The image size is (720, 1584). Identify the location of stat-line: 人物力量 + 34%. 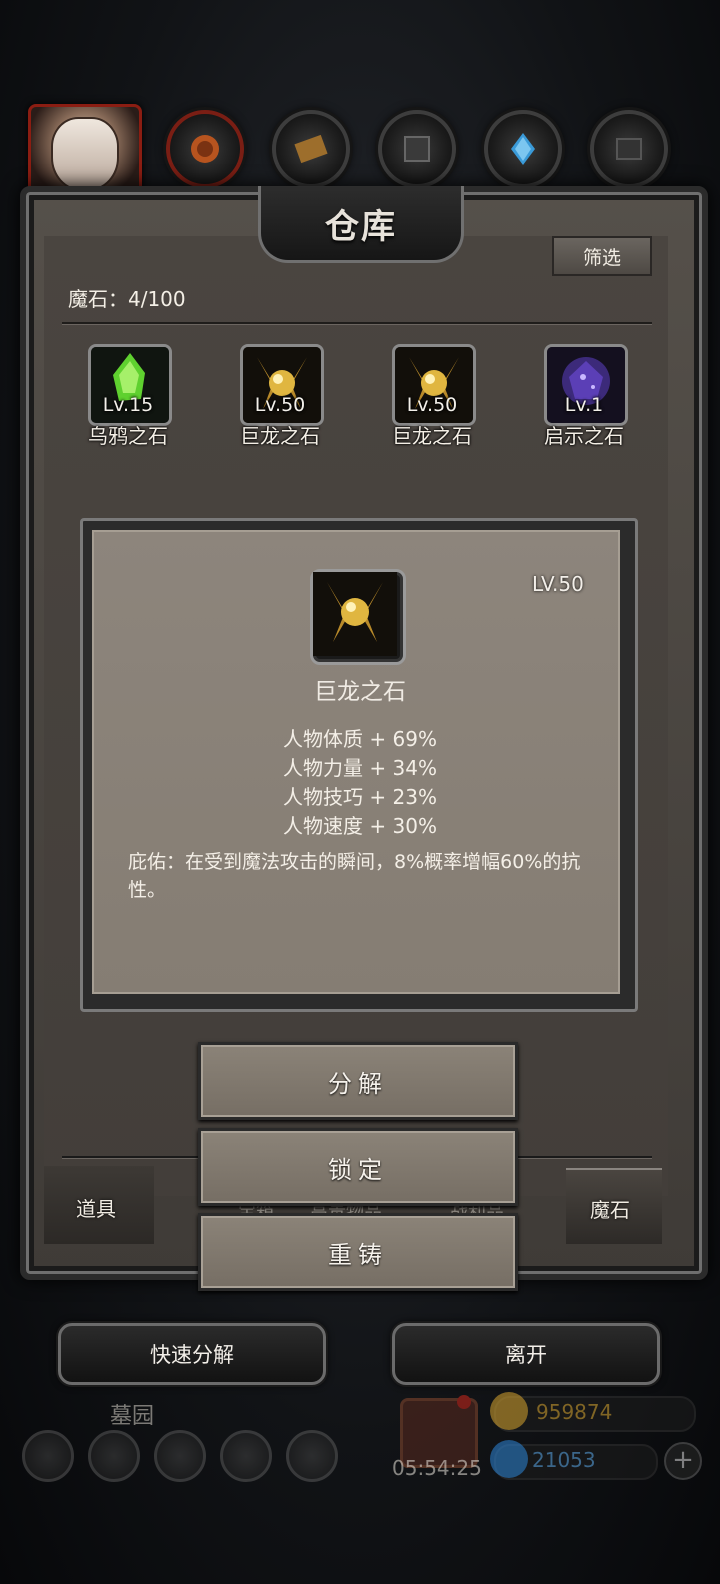
(360, 768).